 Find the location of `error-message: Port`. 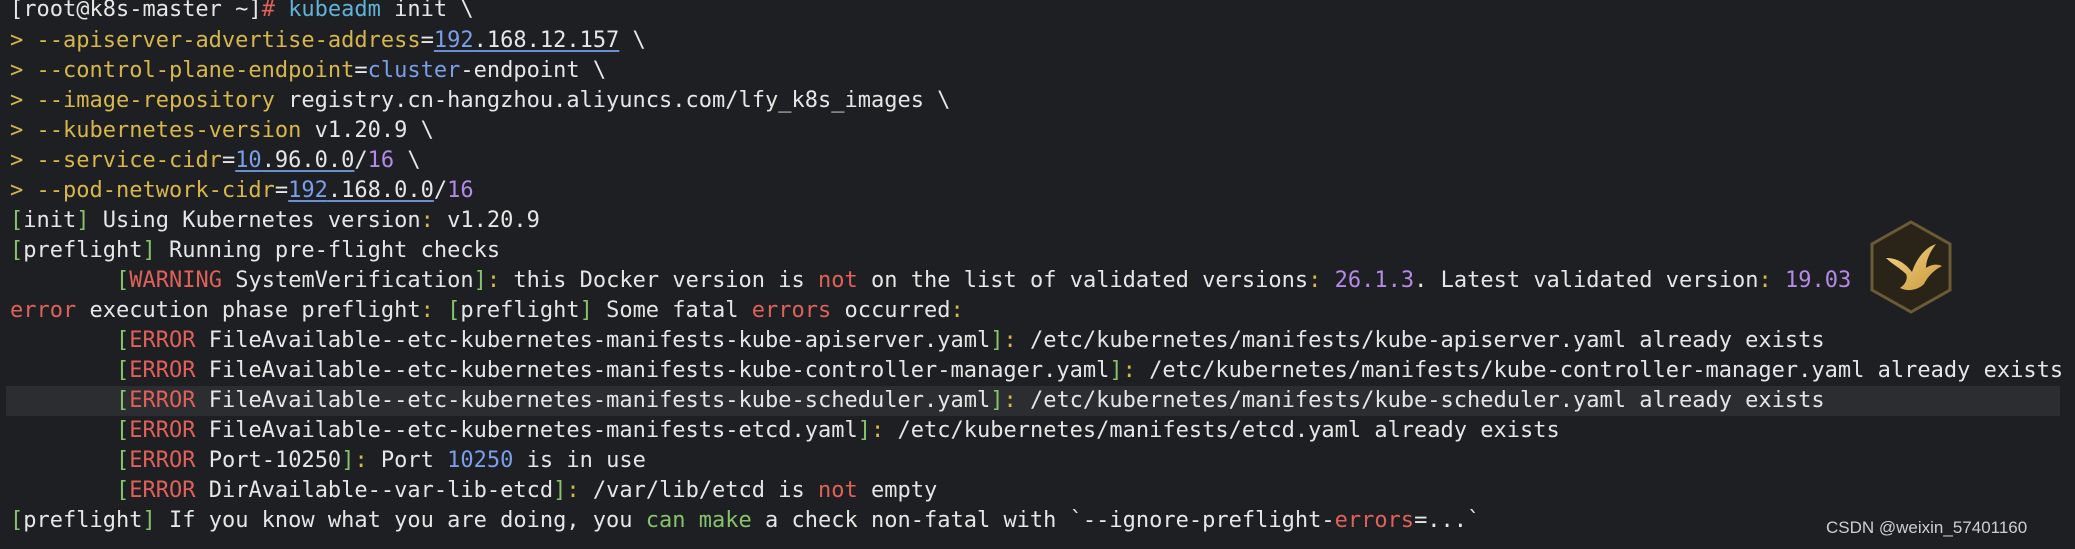

error-message: Port is located at coordinates (407, 460).